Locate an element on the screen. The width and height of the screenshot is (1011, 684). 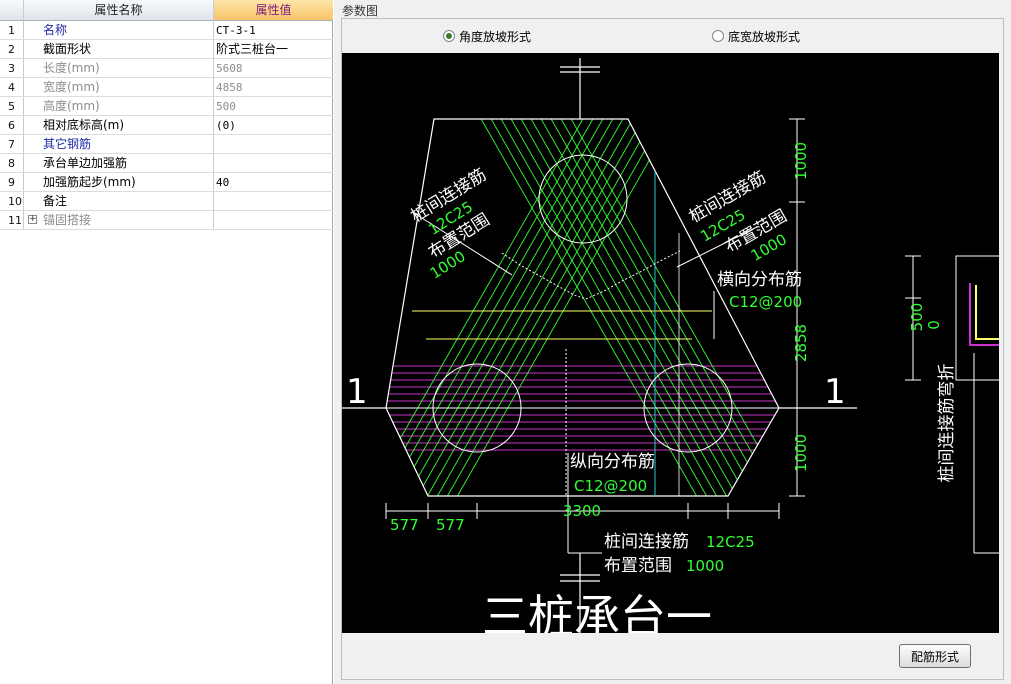
grid-row: 9 加强筋起步(mm) 40 is located at coordinates (166, 182).